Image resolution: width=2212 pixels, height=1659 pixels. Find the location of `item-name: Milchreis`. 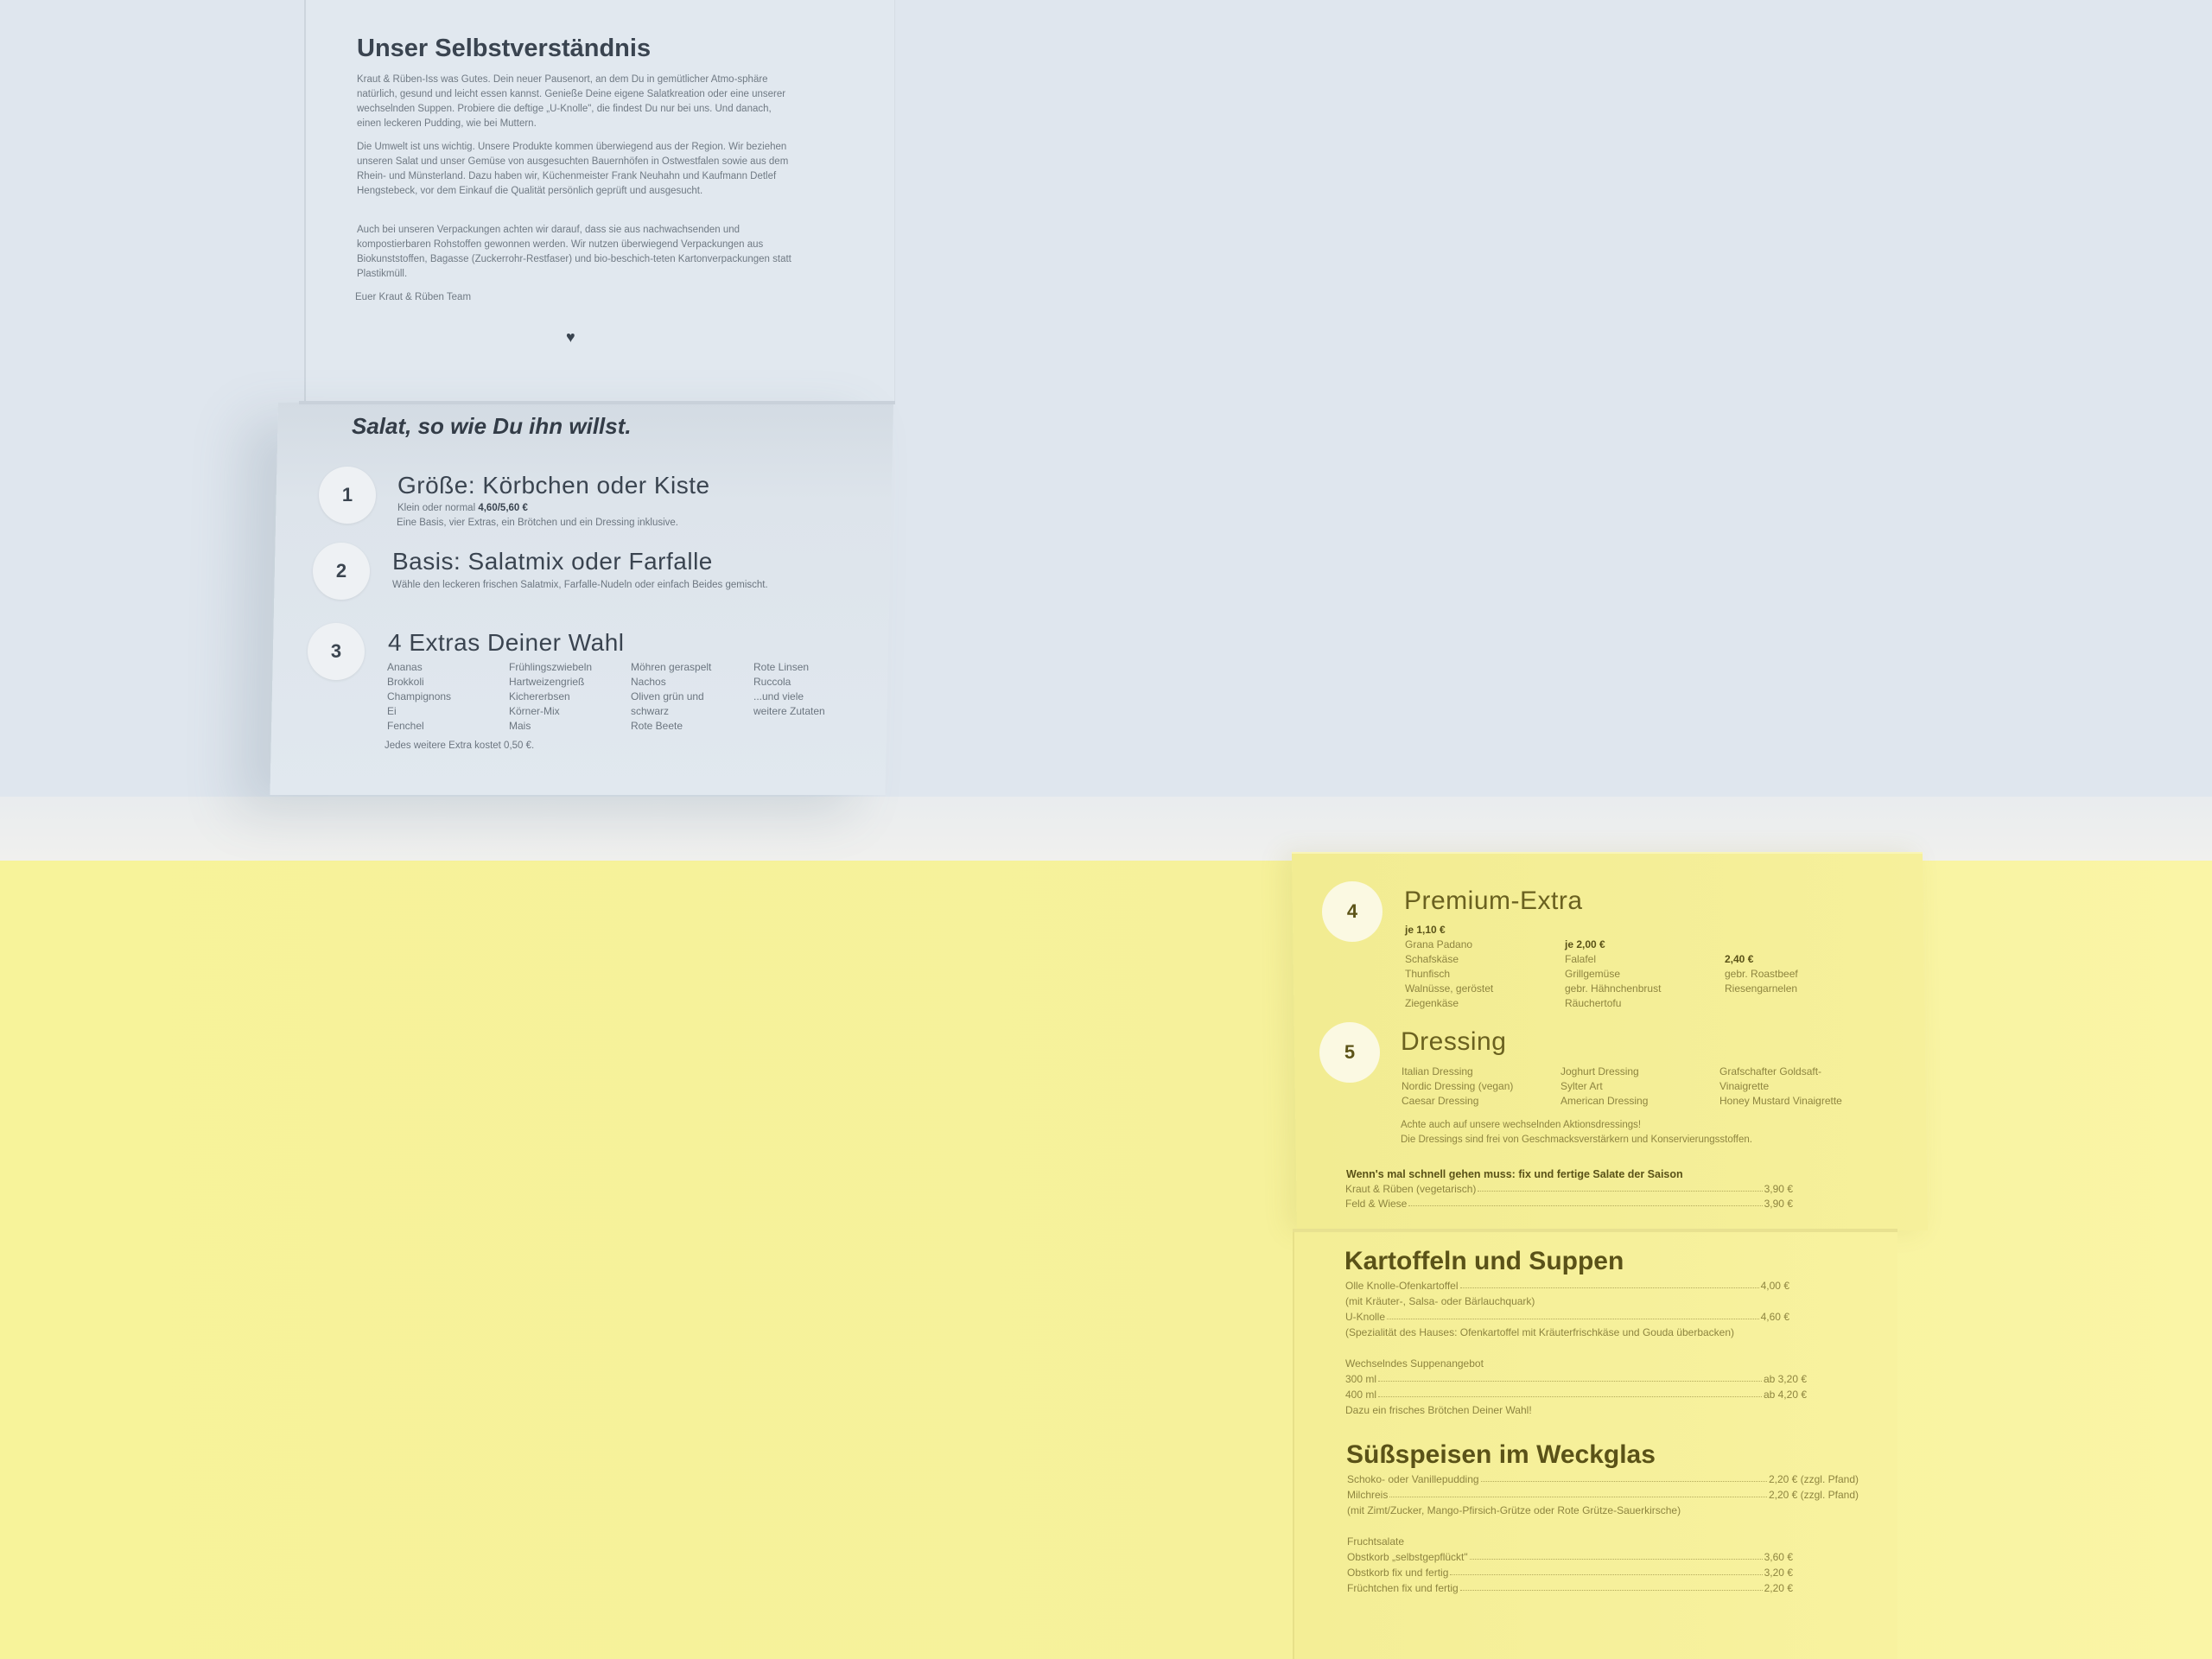

item-name: Milchreis is located at coordinates (1368, 1495).